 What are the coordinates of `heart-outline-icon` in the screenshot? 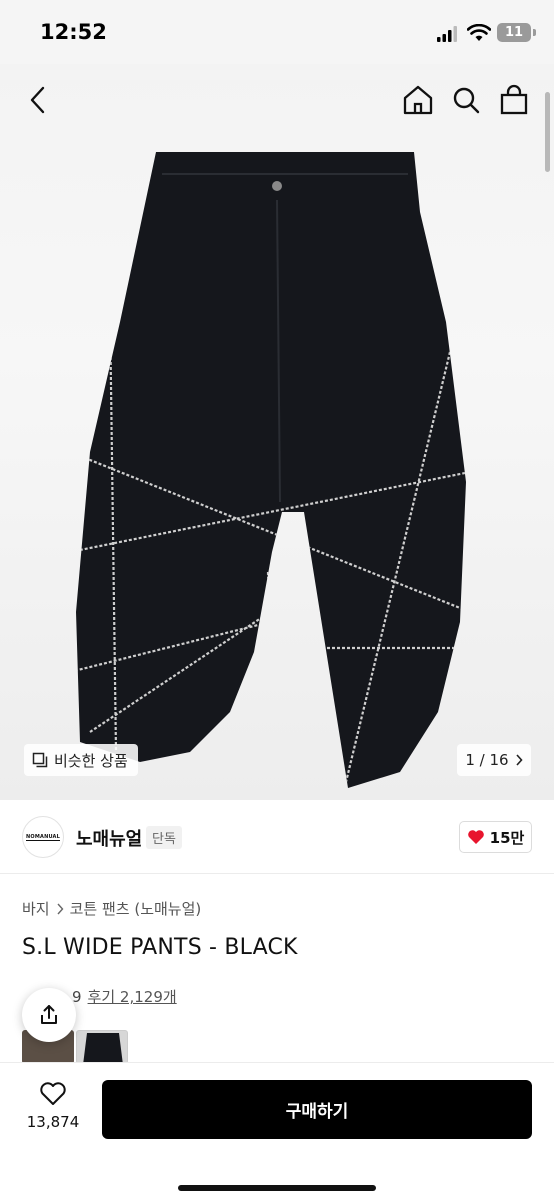 It's located at (53, 1093).